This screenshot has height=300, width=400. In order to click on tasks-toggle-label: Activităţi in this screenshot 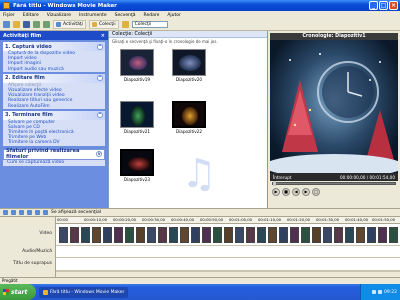, I will do `click(73, 24)`.